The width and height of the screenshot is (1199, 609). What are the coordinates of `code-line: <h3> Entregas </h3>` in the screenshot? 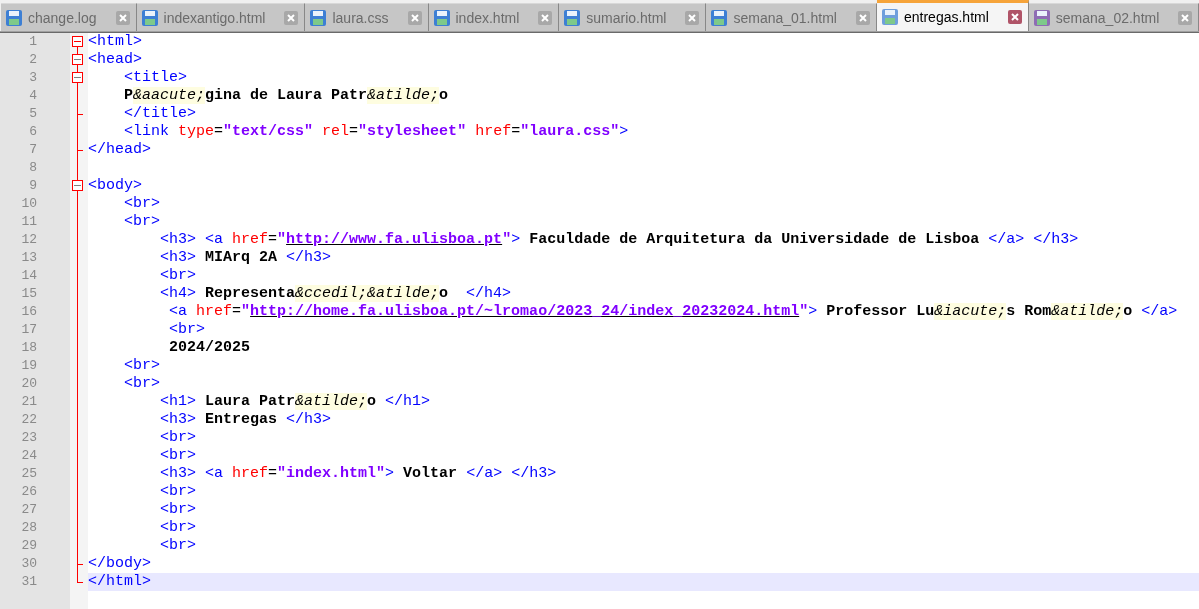 It's located at (245, 420).